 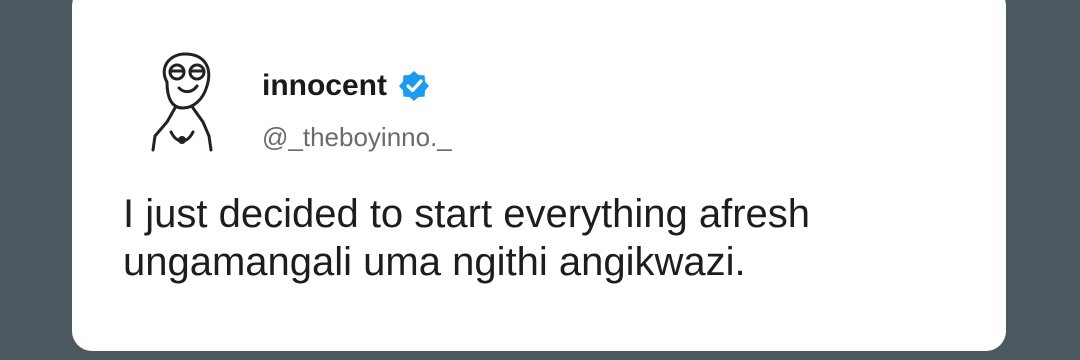 I want to click on avatar, so click(x=185, y=103).